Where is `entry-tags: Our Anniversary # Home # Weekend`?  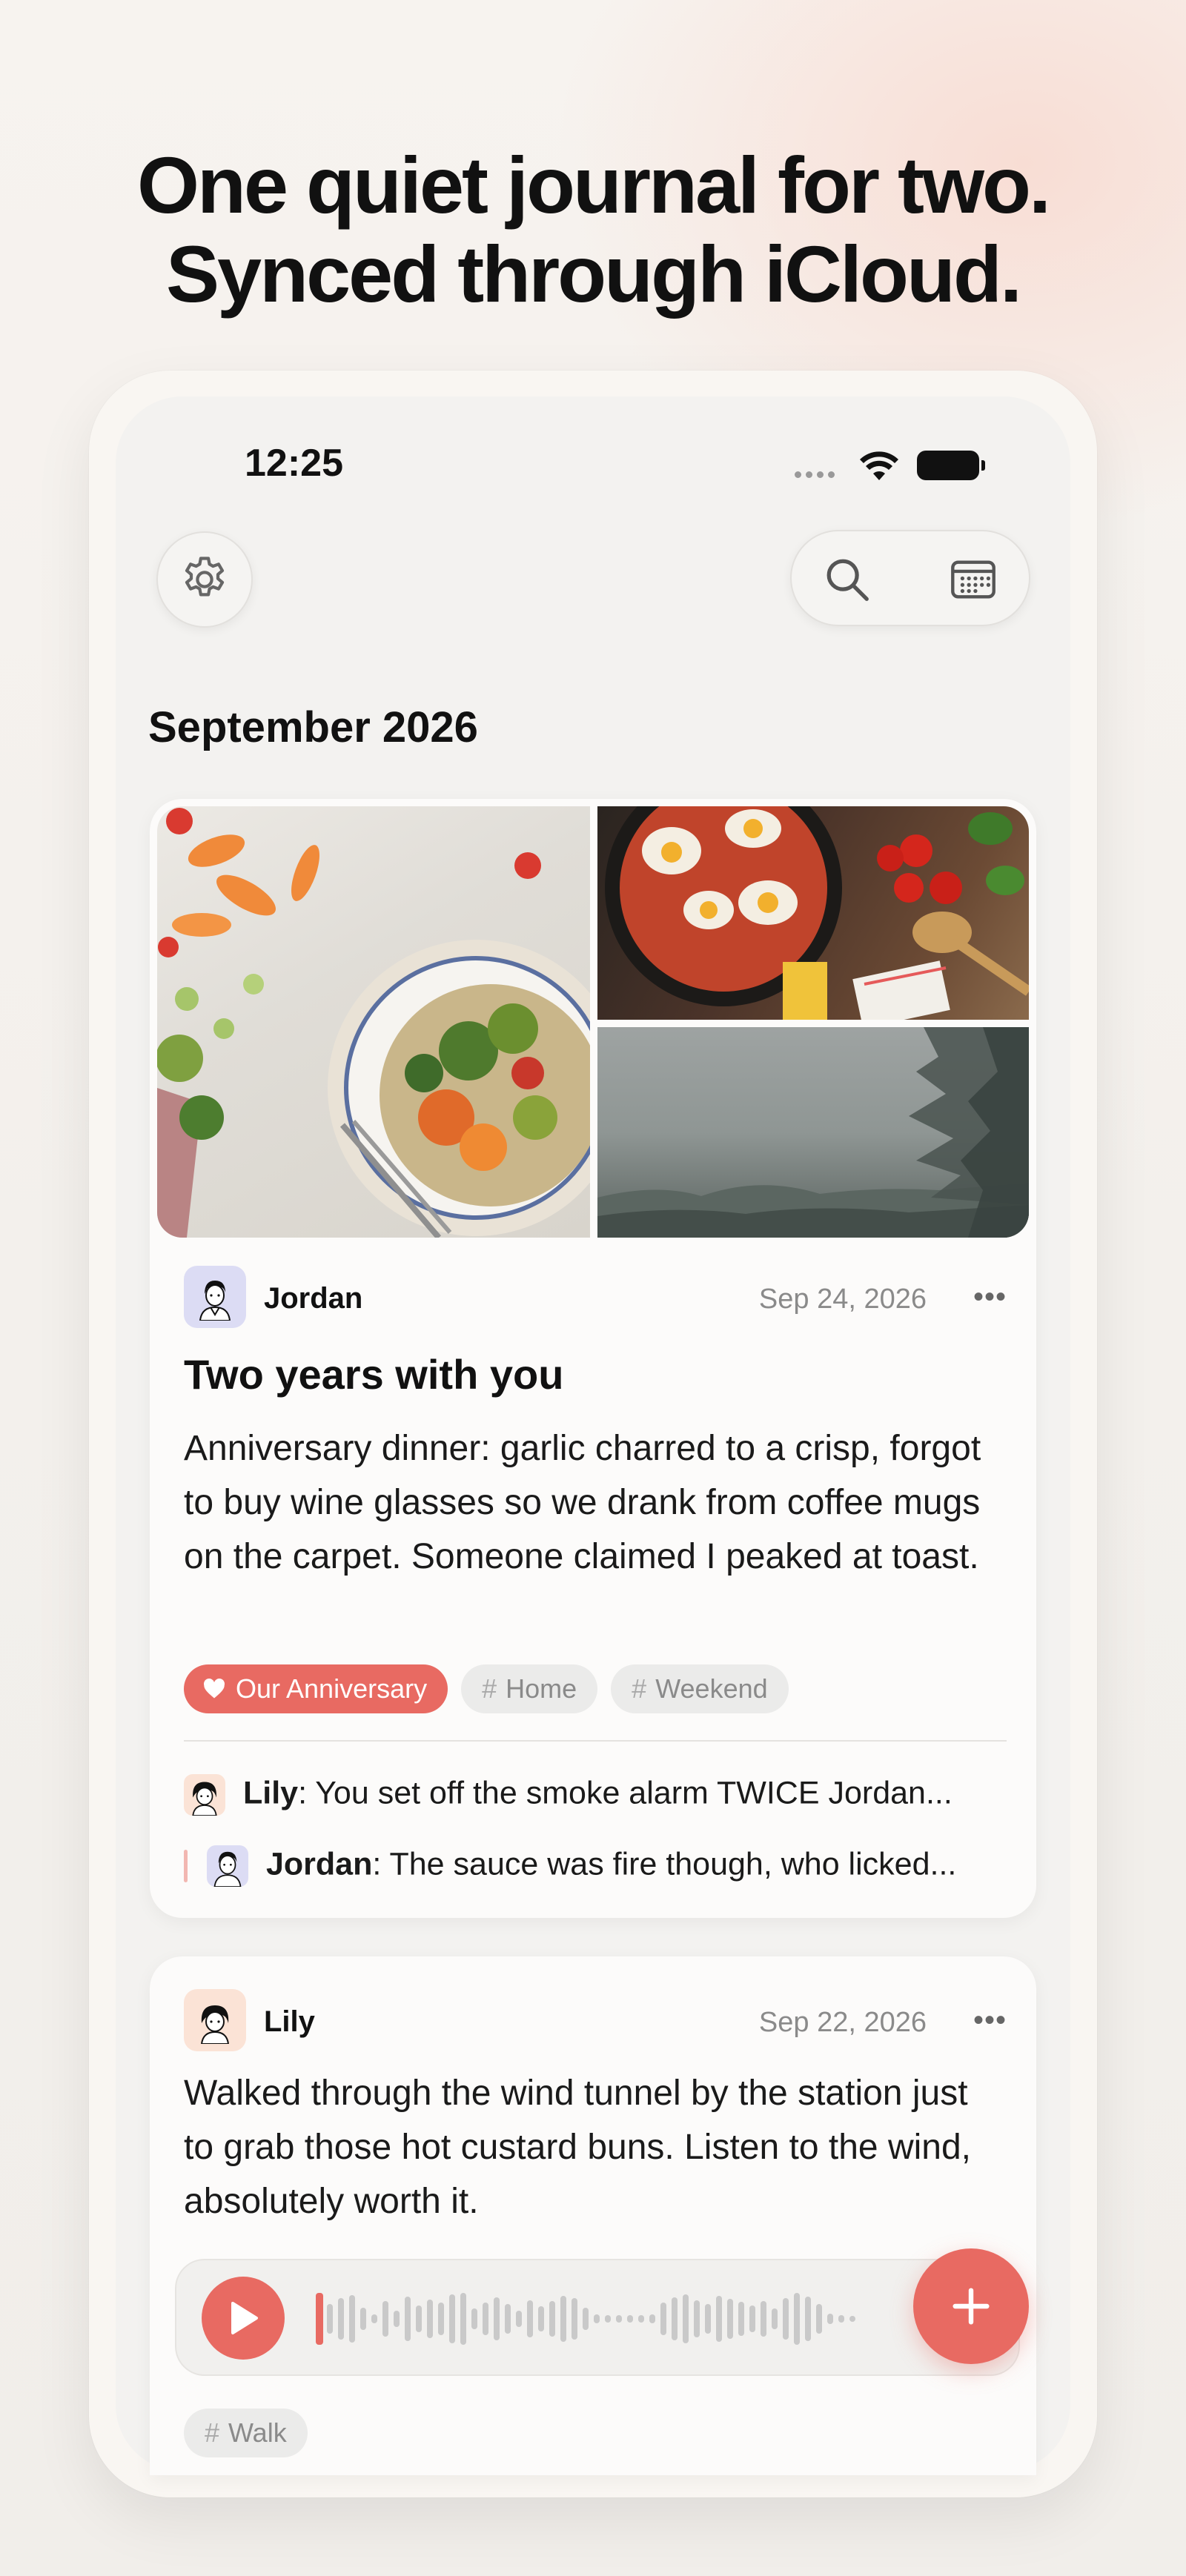 entry-tags: Our Anniversary # Home # Weekend is located at coordinates (486, 1688).